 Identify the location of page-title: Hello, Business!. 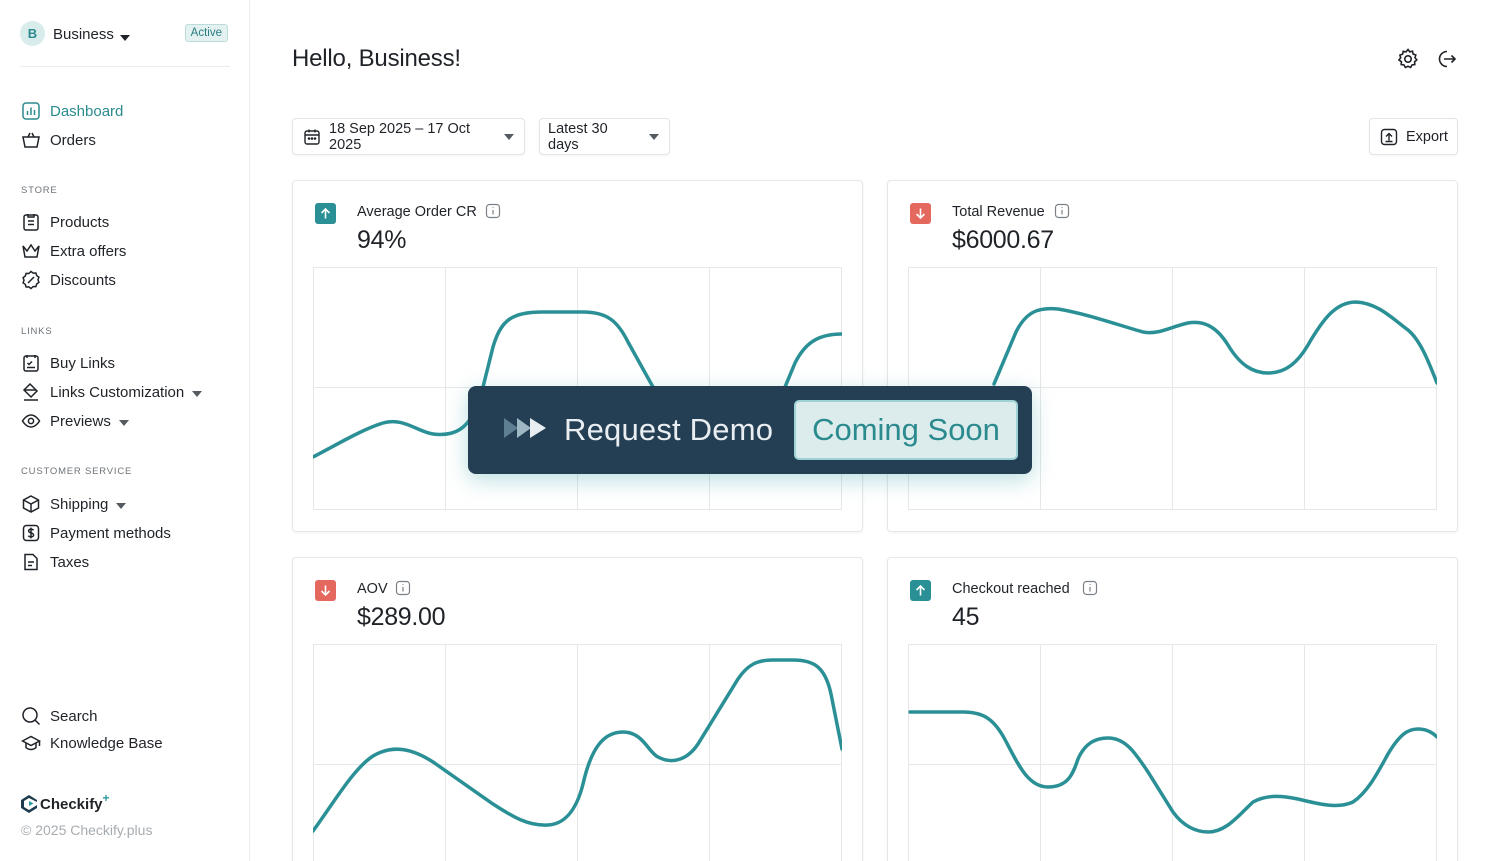
(376, 58).